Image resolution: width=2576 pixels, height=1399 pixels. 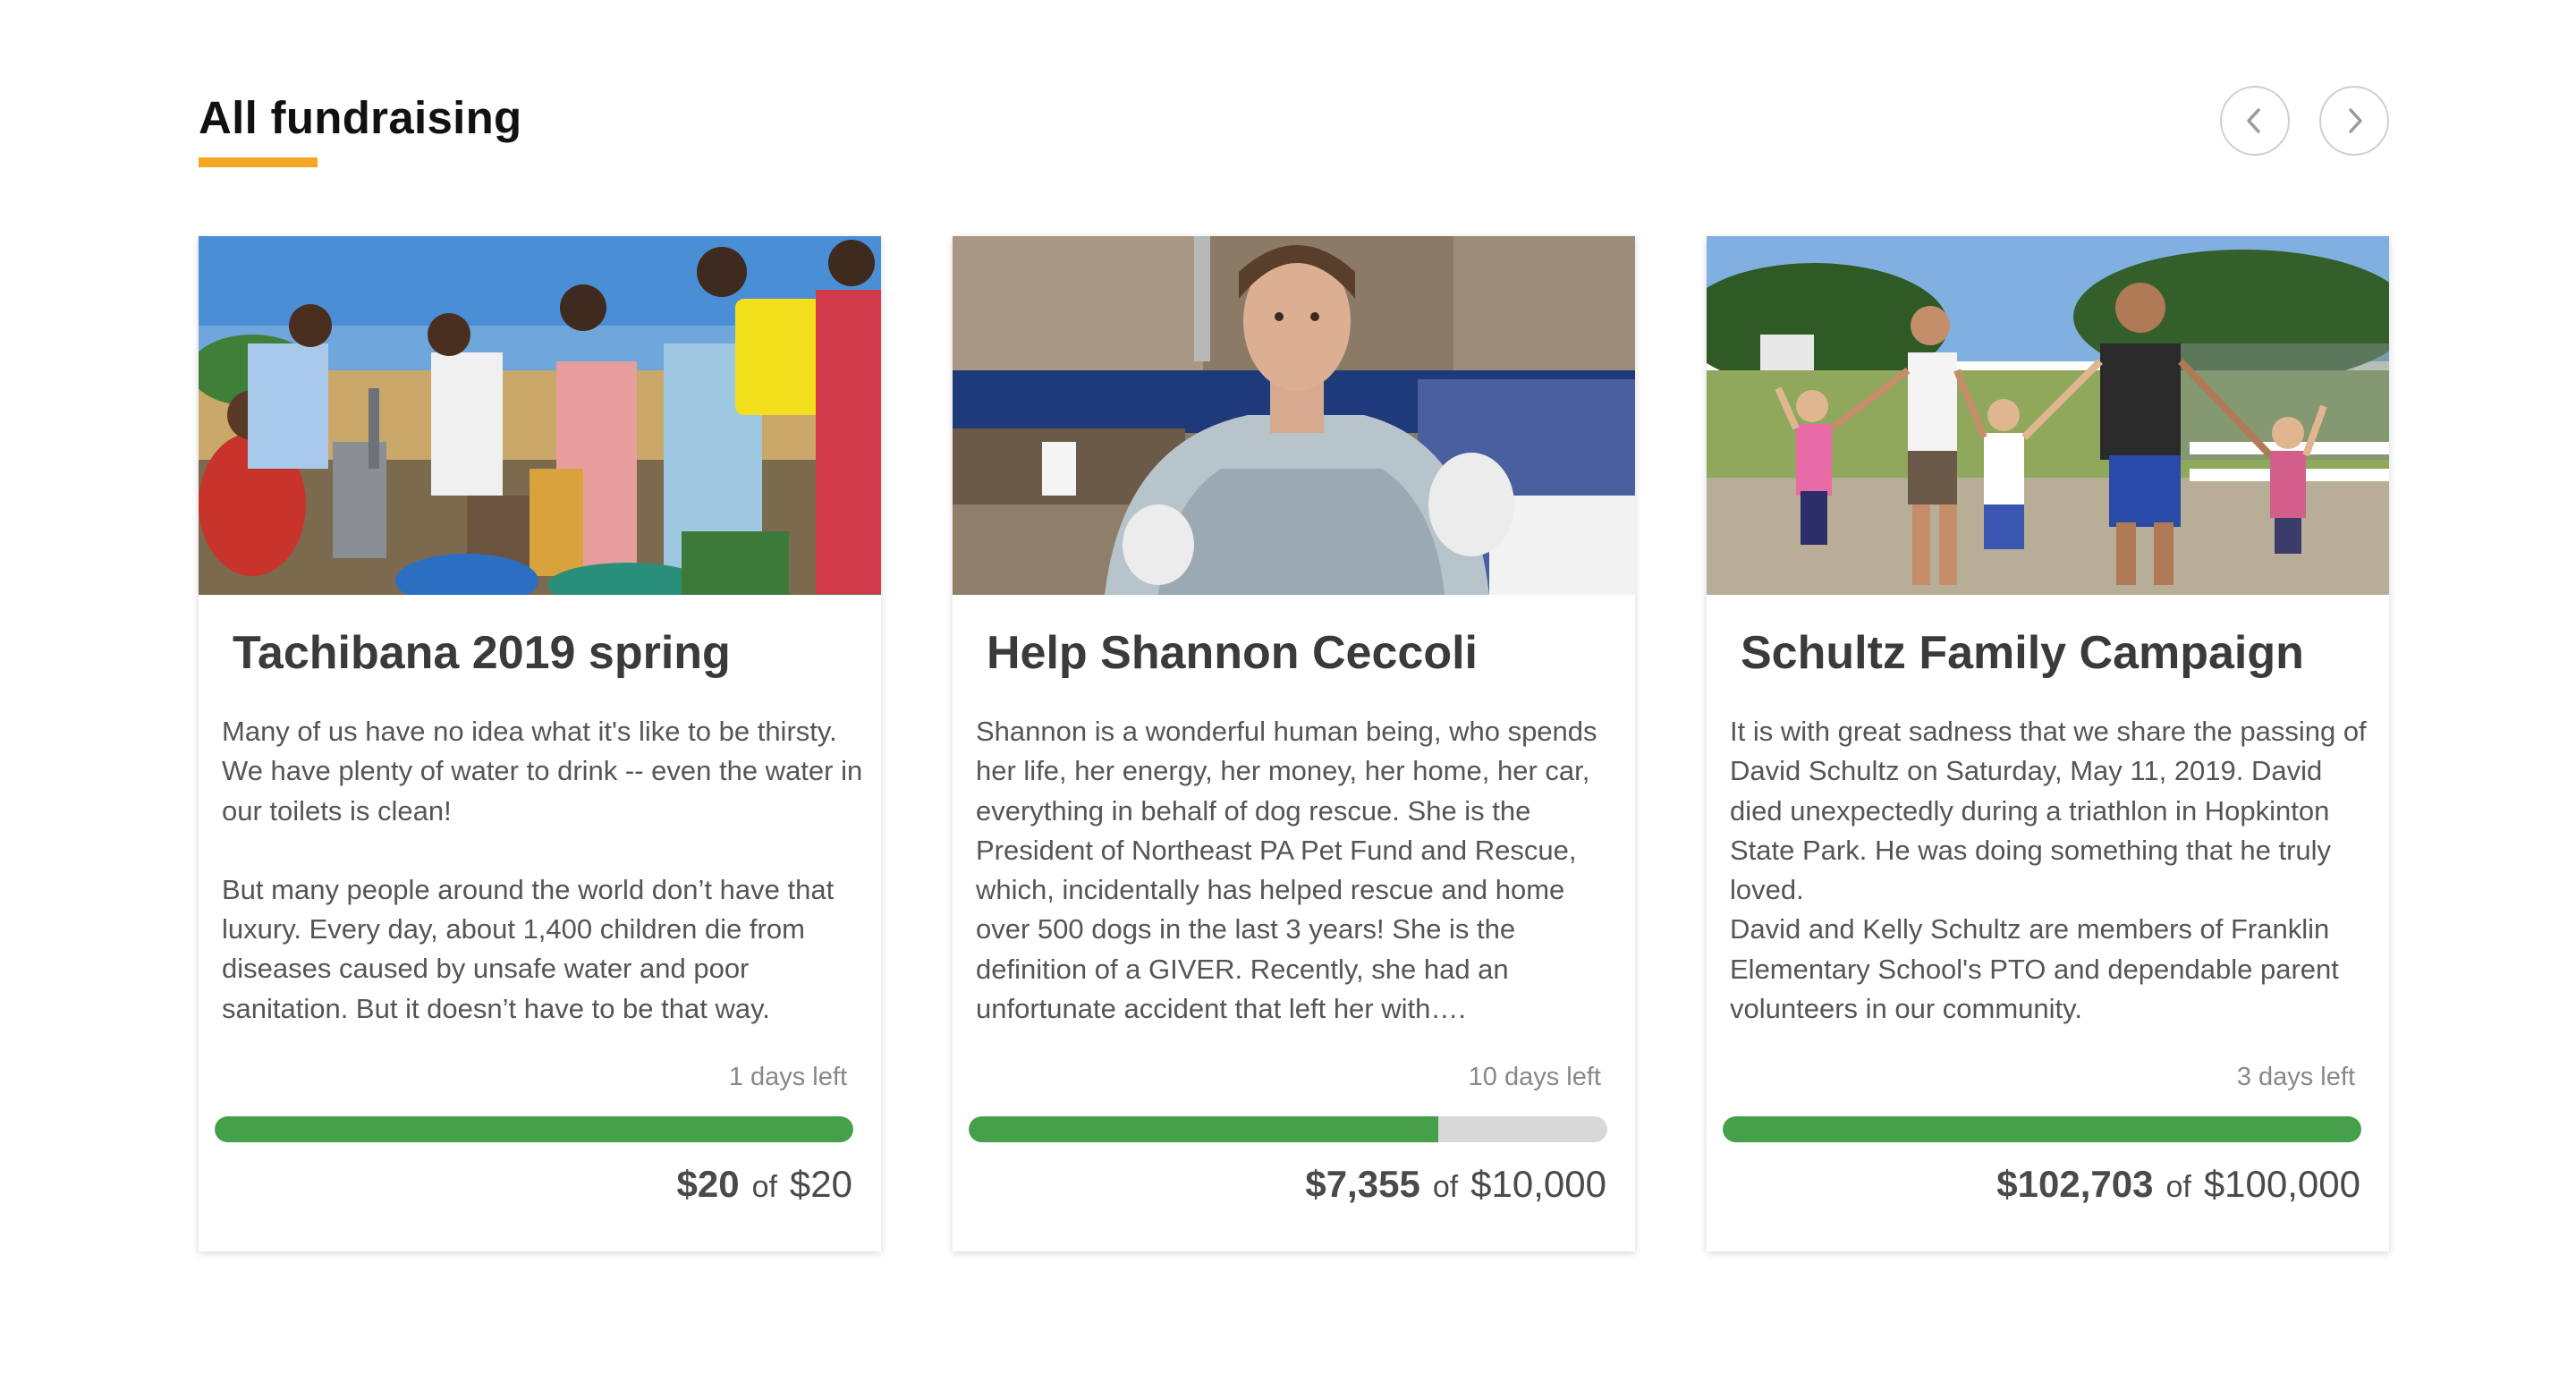 What do you see at coordinates (1294, 130) in the screenshot?
I see `section-header: All fundraising` at bounding box center [1294, 130].